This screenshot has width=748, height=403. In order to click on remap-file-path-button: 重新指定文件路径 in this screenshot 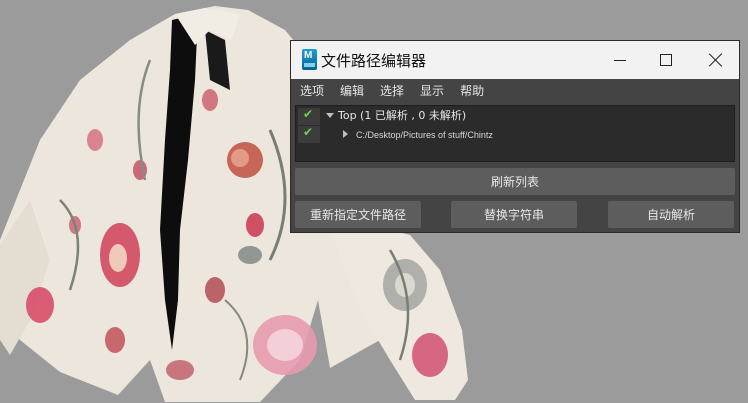, I will do `click(358, 214)`.